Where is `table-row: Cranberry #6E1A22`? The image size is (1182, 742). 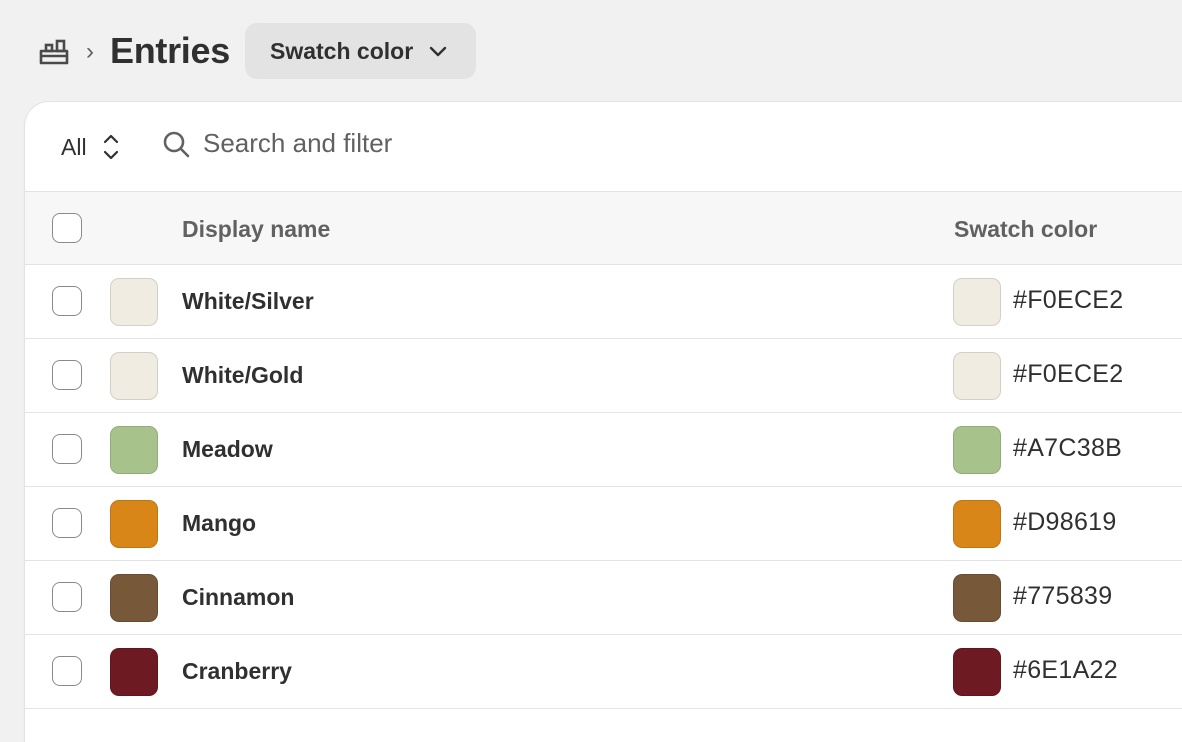 table-row: Cranberry #6E1A22 is located at coordinates (603, 672).